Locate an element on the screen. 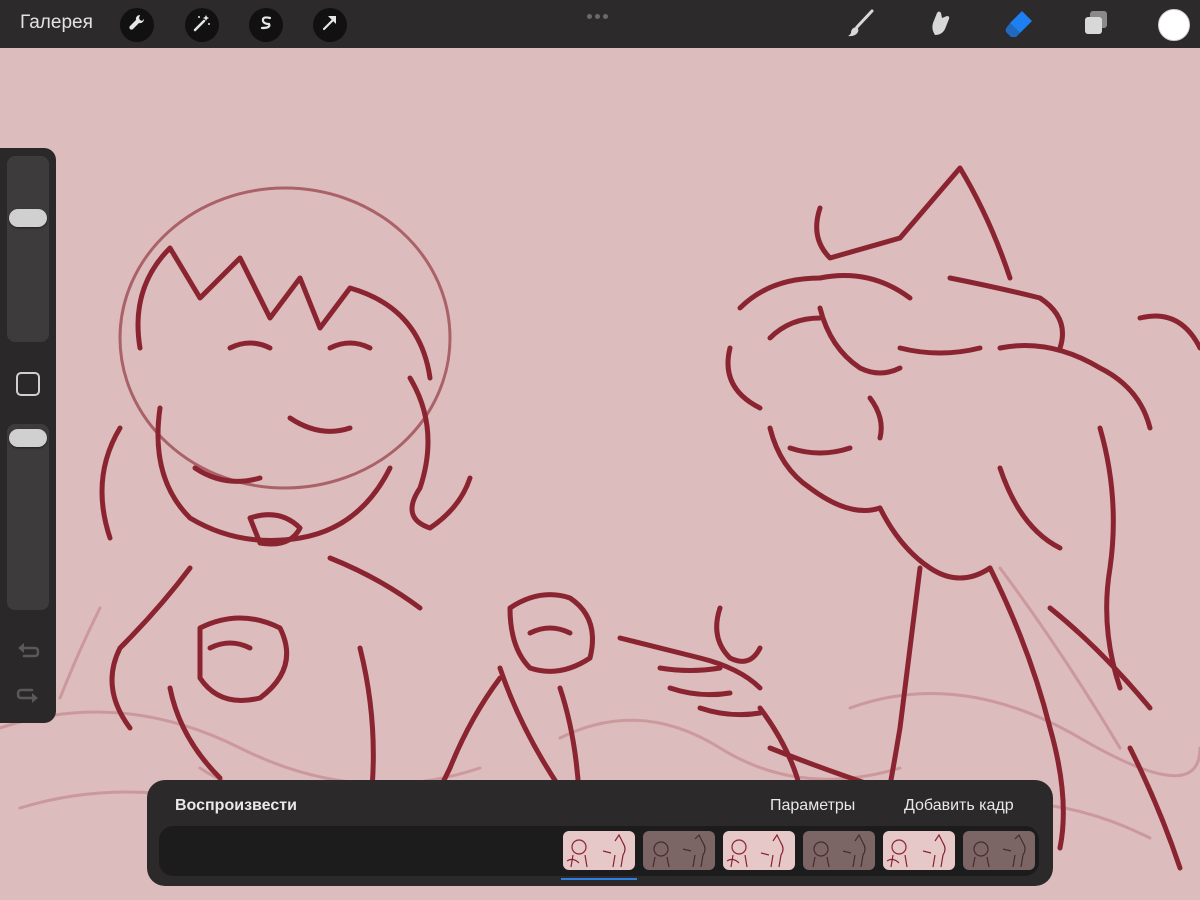 This screenshot has width=1200, height=900. transform-button is located at coordinates (330, 25).